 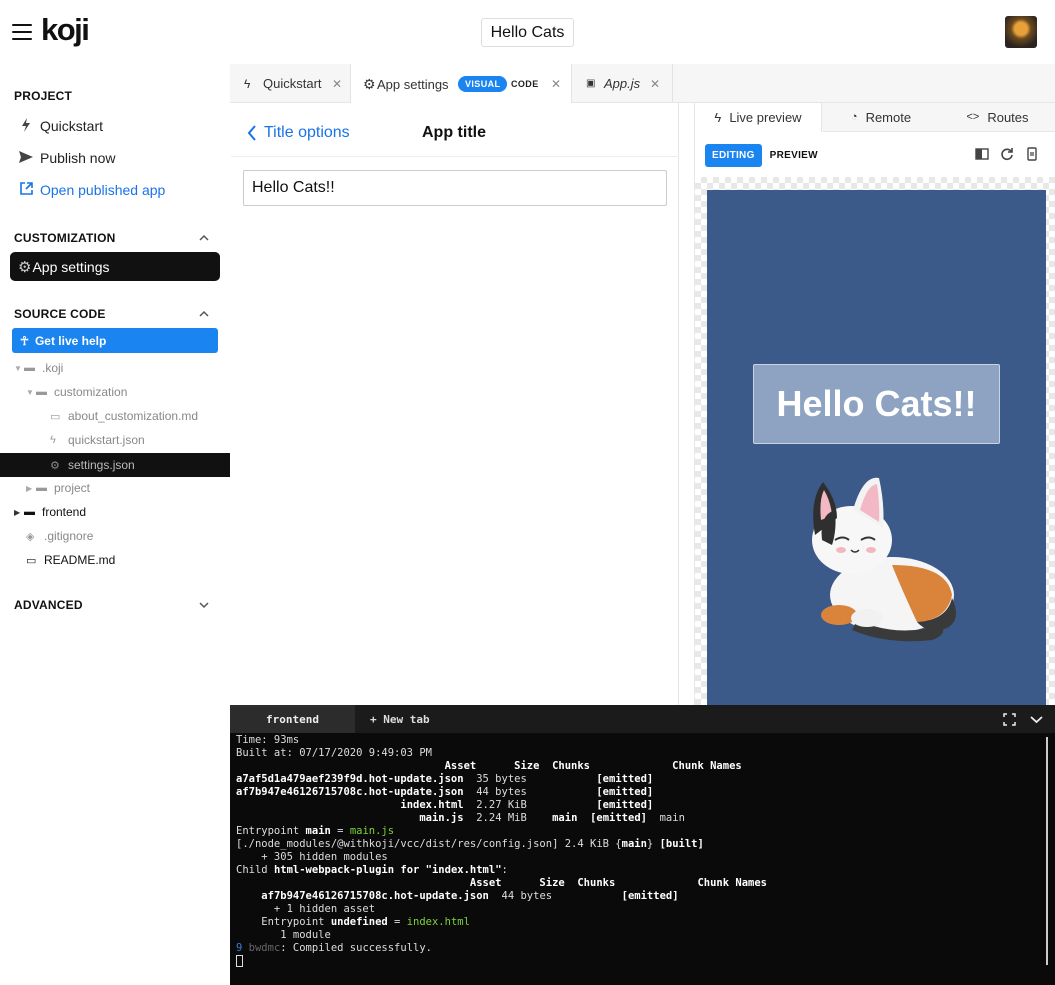 What do you see at coordinates (26, 158) in the screenshot?
I see `send-icon` at bounding box center [26, 158].